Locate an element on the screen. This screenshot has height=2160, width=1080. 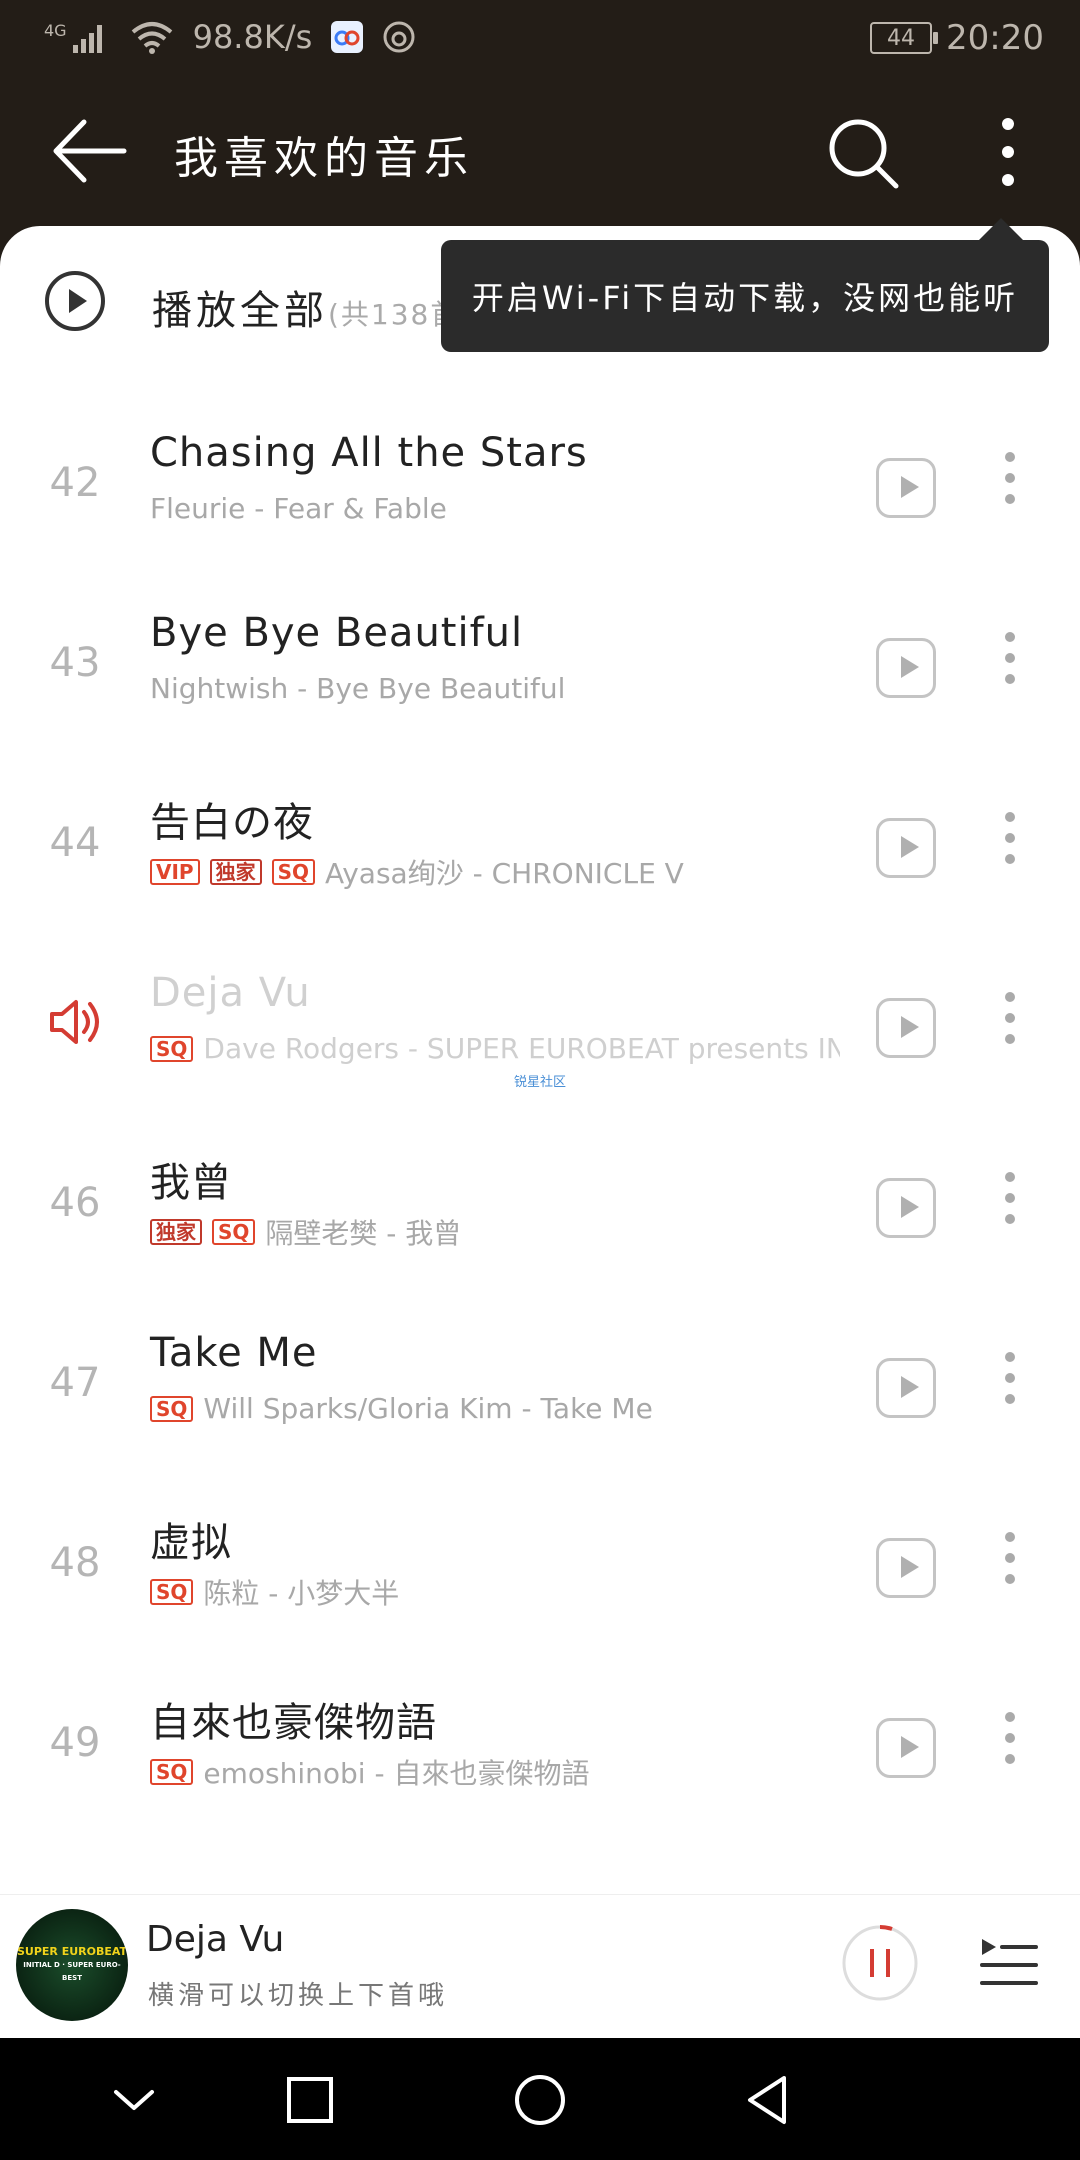
song-artist-album: VIP 独家 SQ Ayasa绚沙 - CHRONICLE V is located at coordinates (417, 872).